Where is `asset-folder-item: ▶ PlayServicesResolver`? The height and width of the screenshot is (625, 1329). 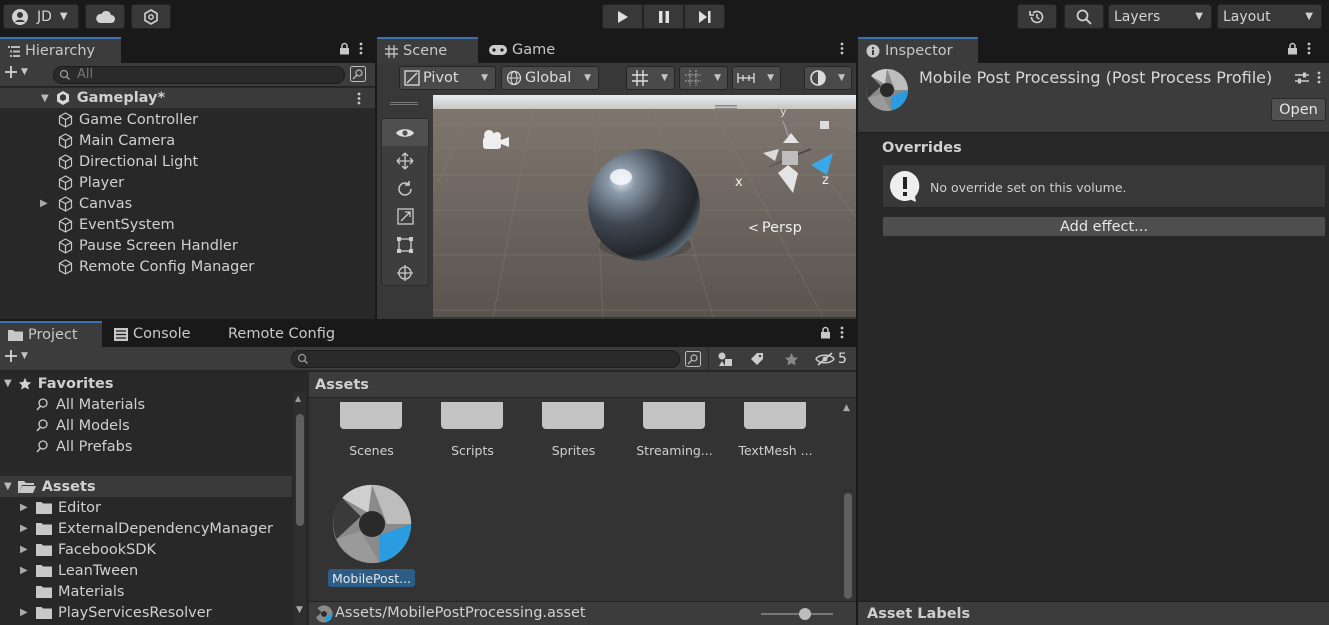 asset-folder-item: ▶ PlayServicesResolver is located at coordinates (116, 612).